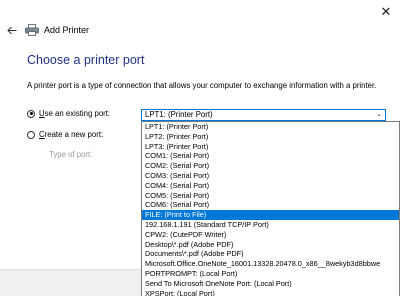 The image size is (400, 296). What do you see at coordinates (270, 245) in the screenshot?
I see `dropdown-item: Desktop\*.pdf (Adobe PDF)` at bounding box center [270, 245].